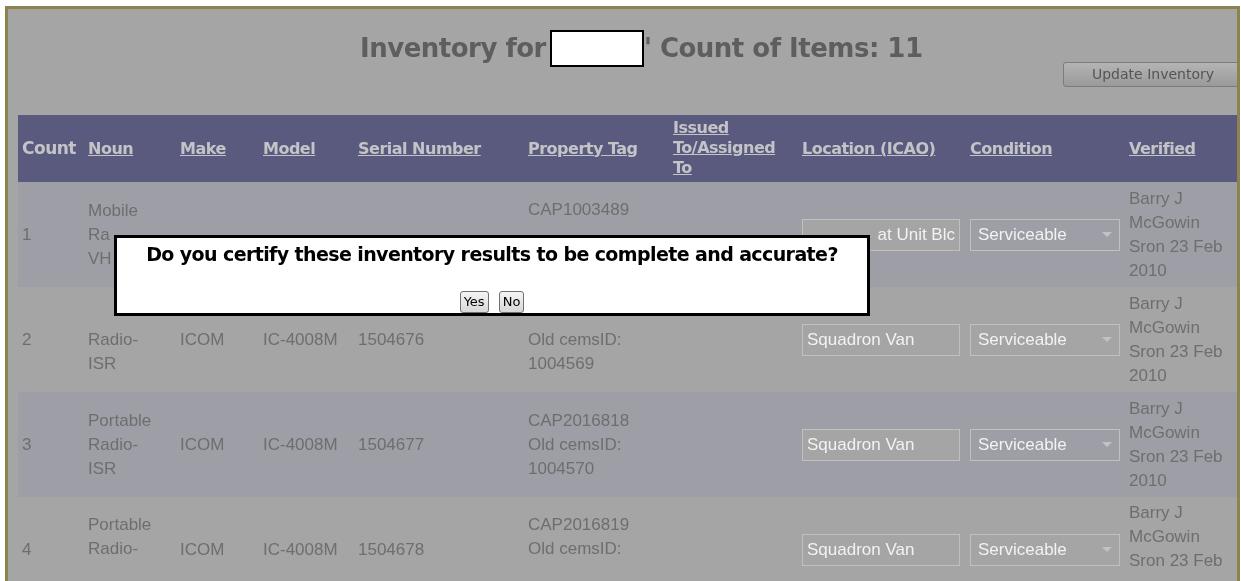 The width and height of the screenshot is (1241, 581). What do you see at coordinates (783, 48) in the screenshot?
I see `page-title: ' Count of Items: 11` at bounding box center [783, 48].